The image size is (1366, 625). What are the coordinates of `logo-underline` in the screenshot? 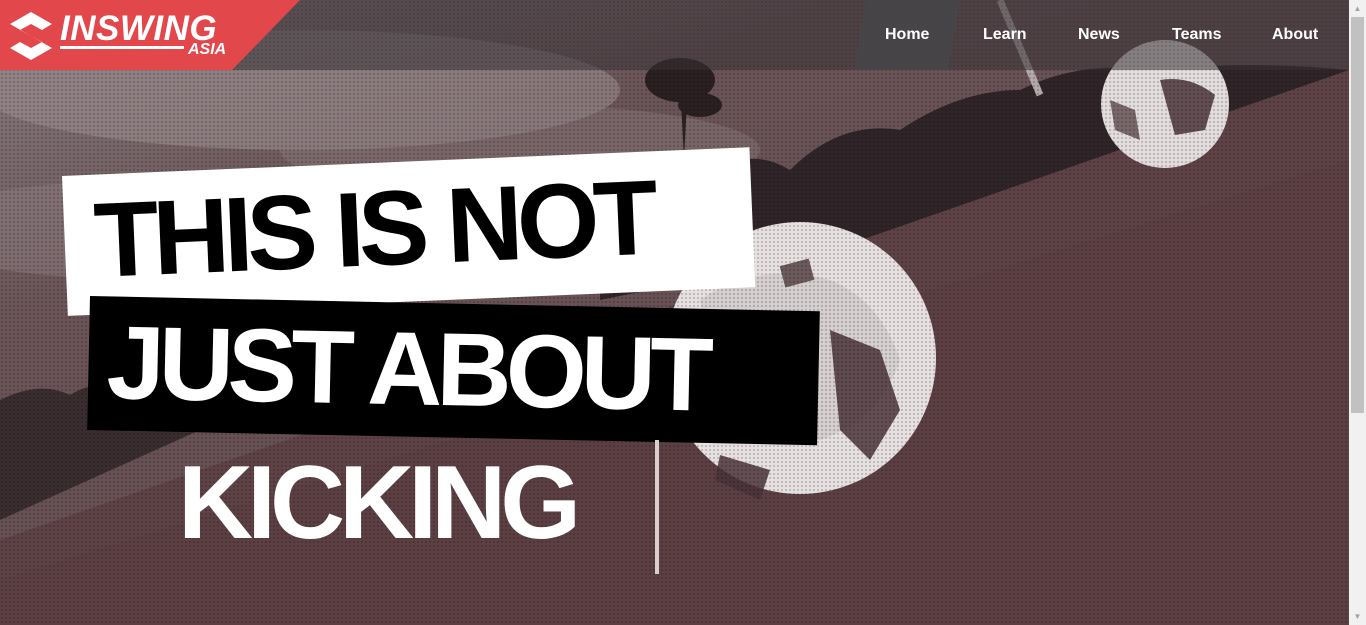 It's located at (122, 47).